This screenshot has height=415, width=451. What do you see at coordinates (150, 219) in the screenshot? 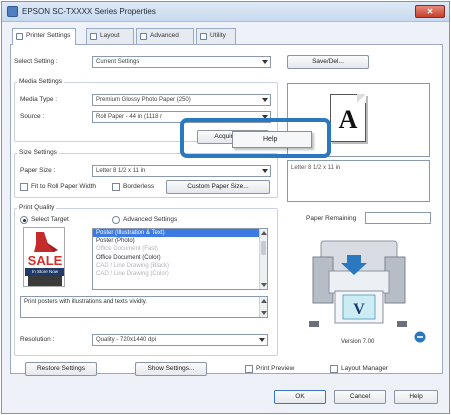
I see `advanced-settings-label: Advanced Settings` at bounding box center [150, 219].